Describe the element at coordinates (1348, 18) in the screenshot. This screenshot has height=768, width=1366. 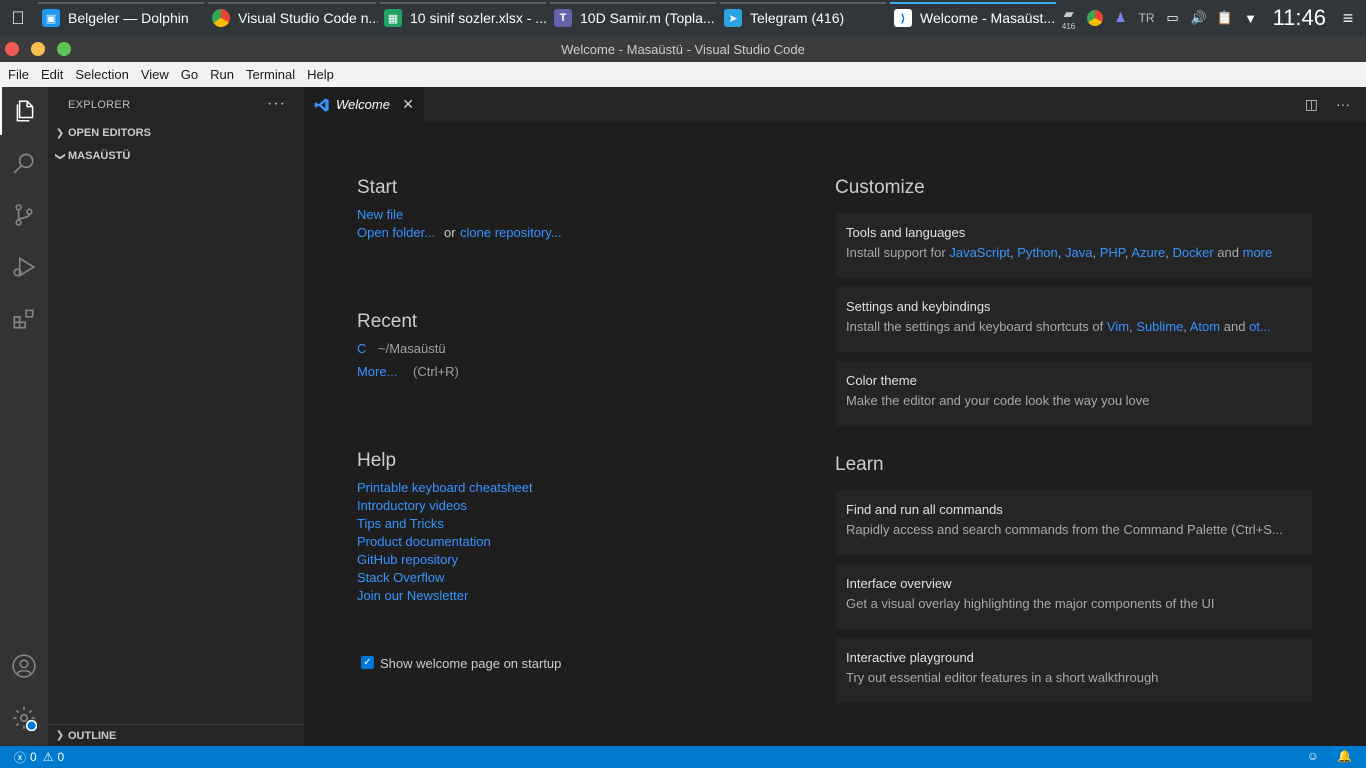
I see `hamburger-menu-icon: ≡` at that location.